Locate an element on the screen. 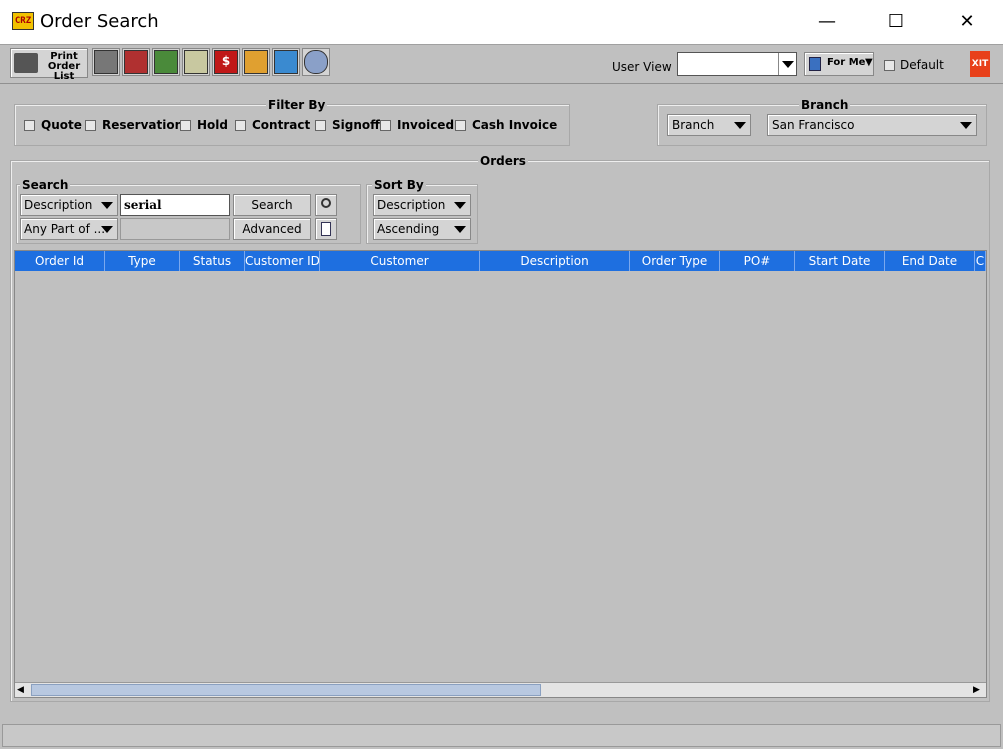  default-checkbox is located at coordinates (889, 65).